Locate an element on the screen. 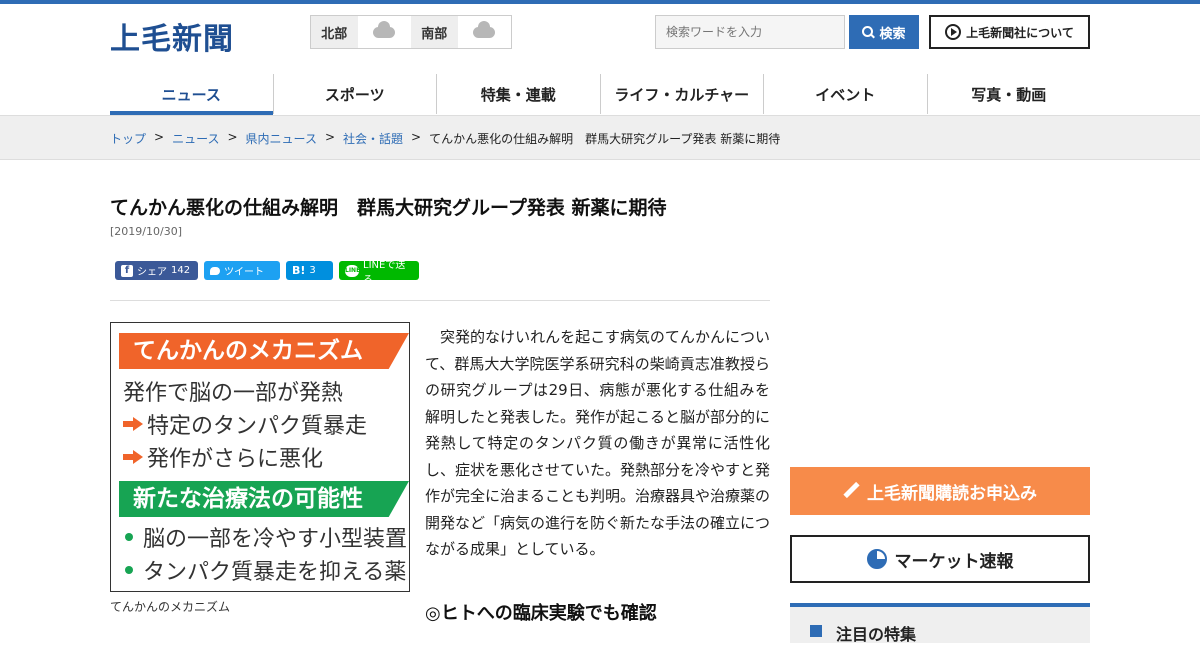 The width and height of the screenshot is (1200, 645). featured-section-header: 注目の特集 is located at coordinates (940, 623).